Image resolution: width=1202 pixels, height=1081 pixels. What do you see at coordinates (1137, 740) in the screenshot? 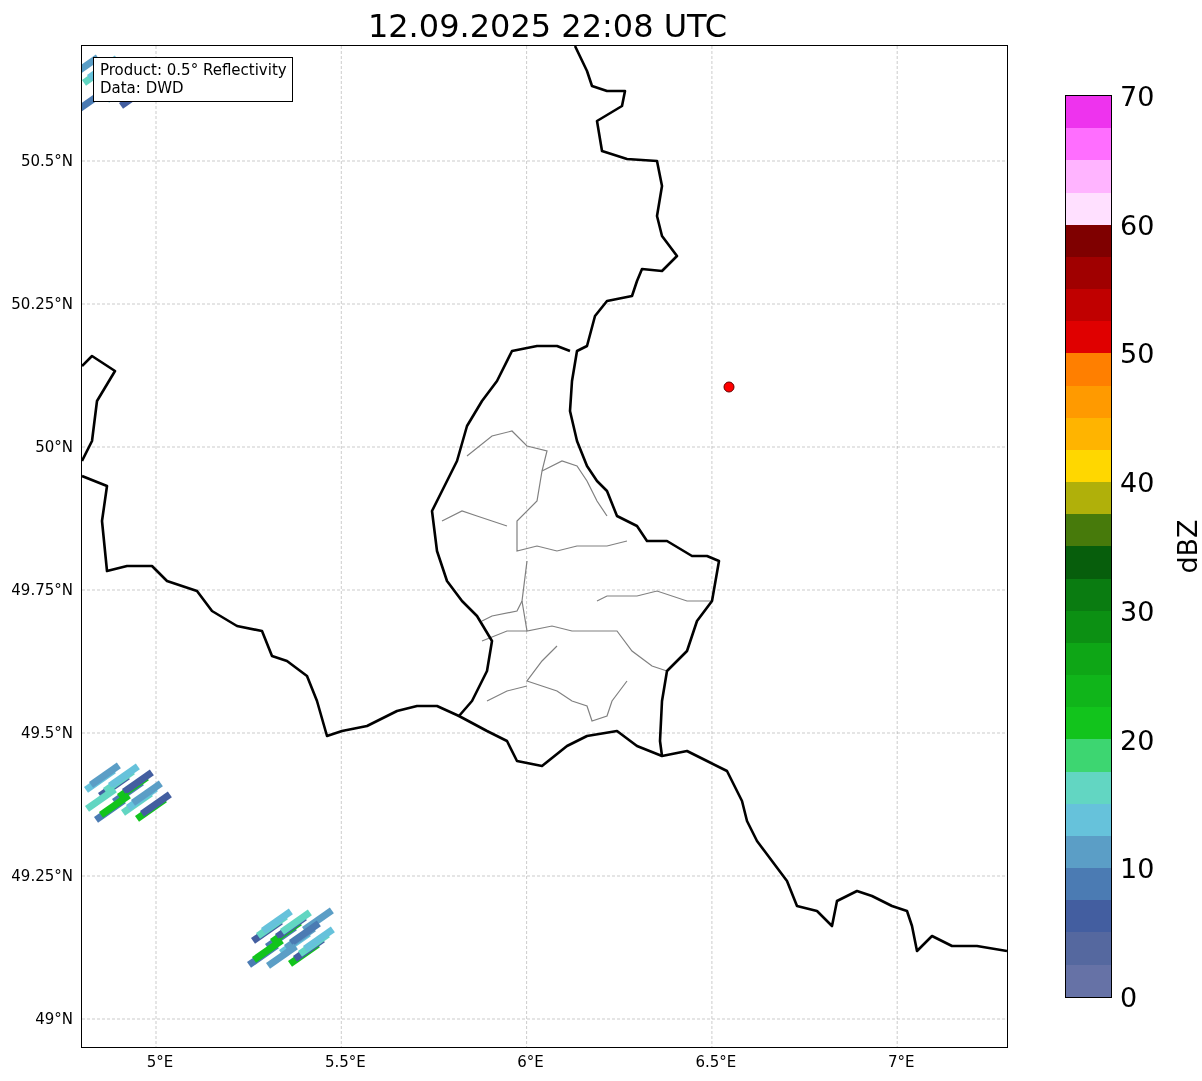
I see `colorbar-tick-label: 20` at bounding box center [1137, 740].